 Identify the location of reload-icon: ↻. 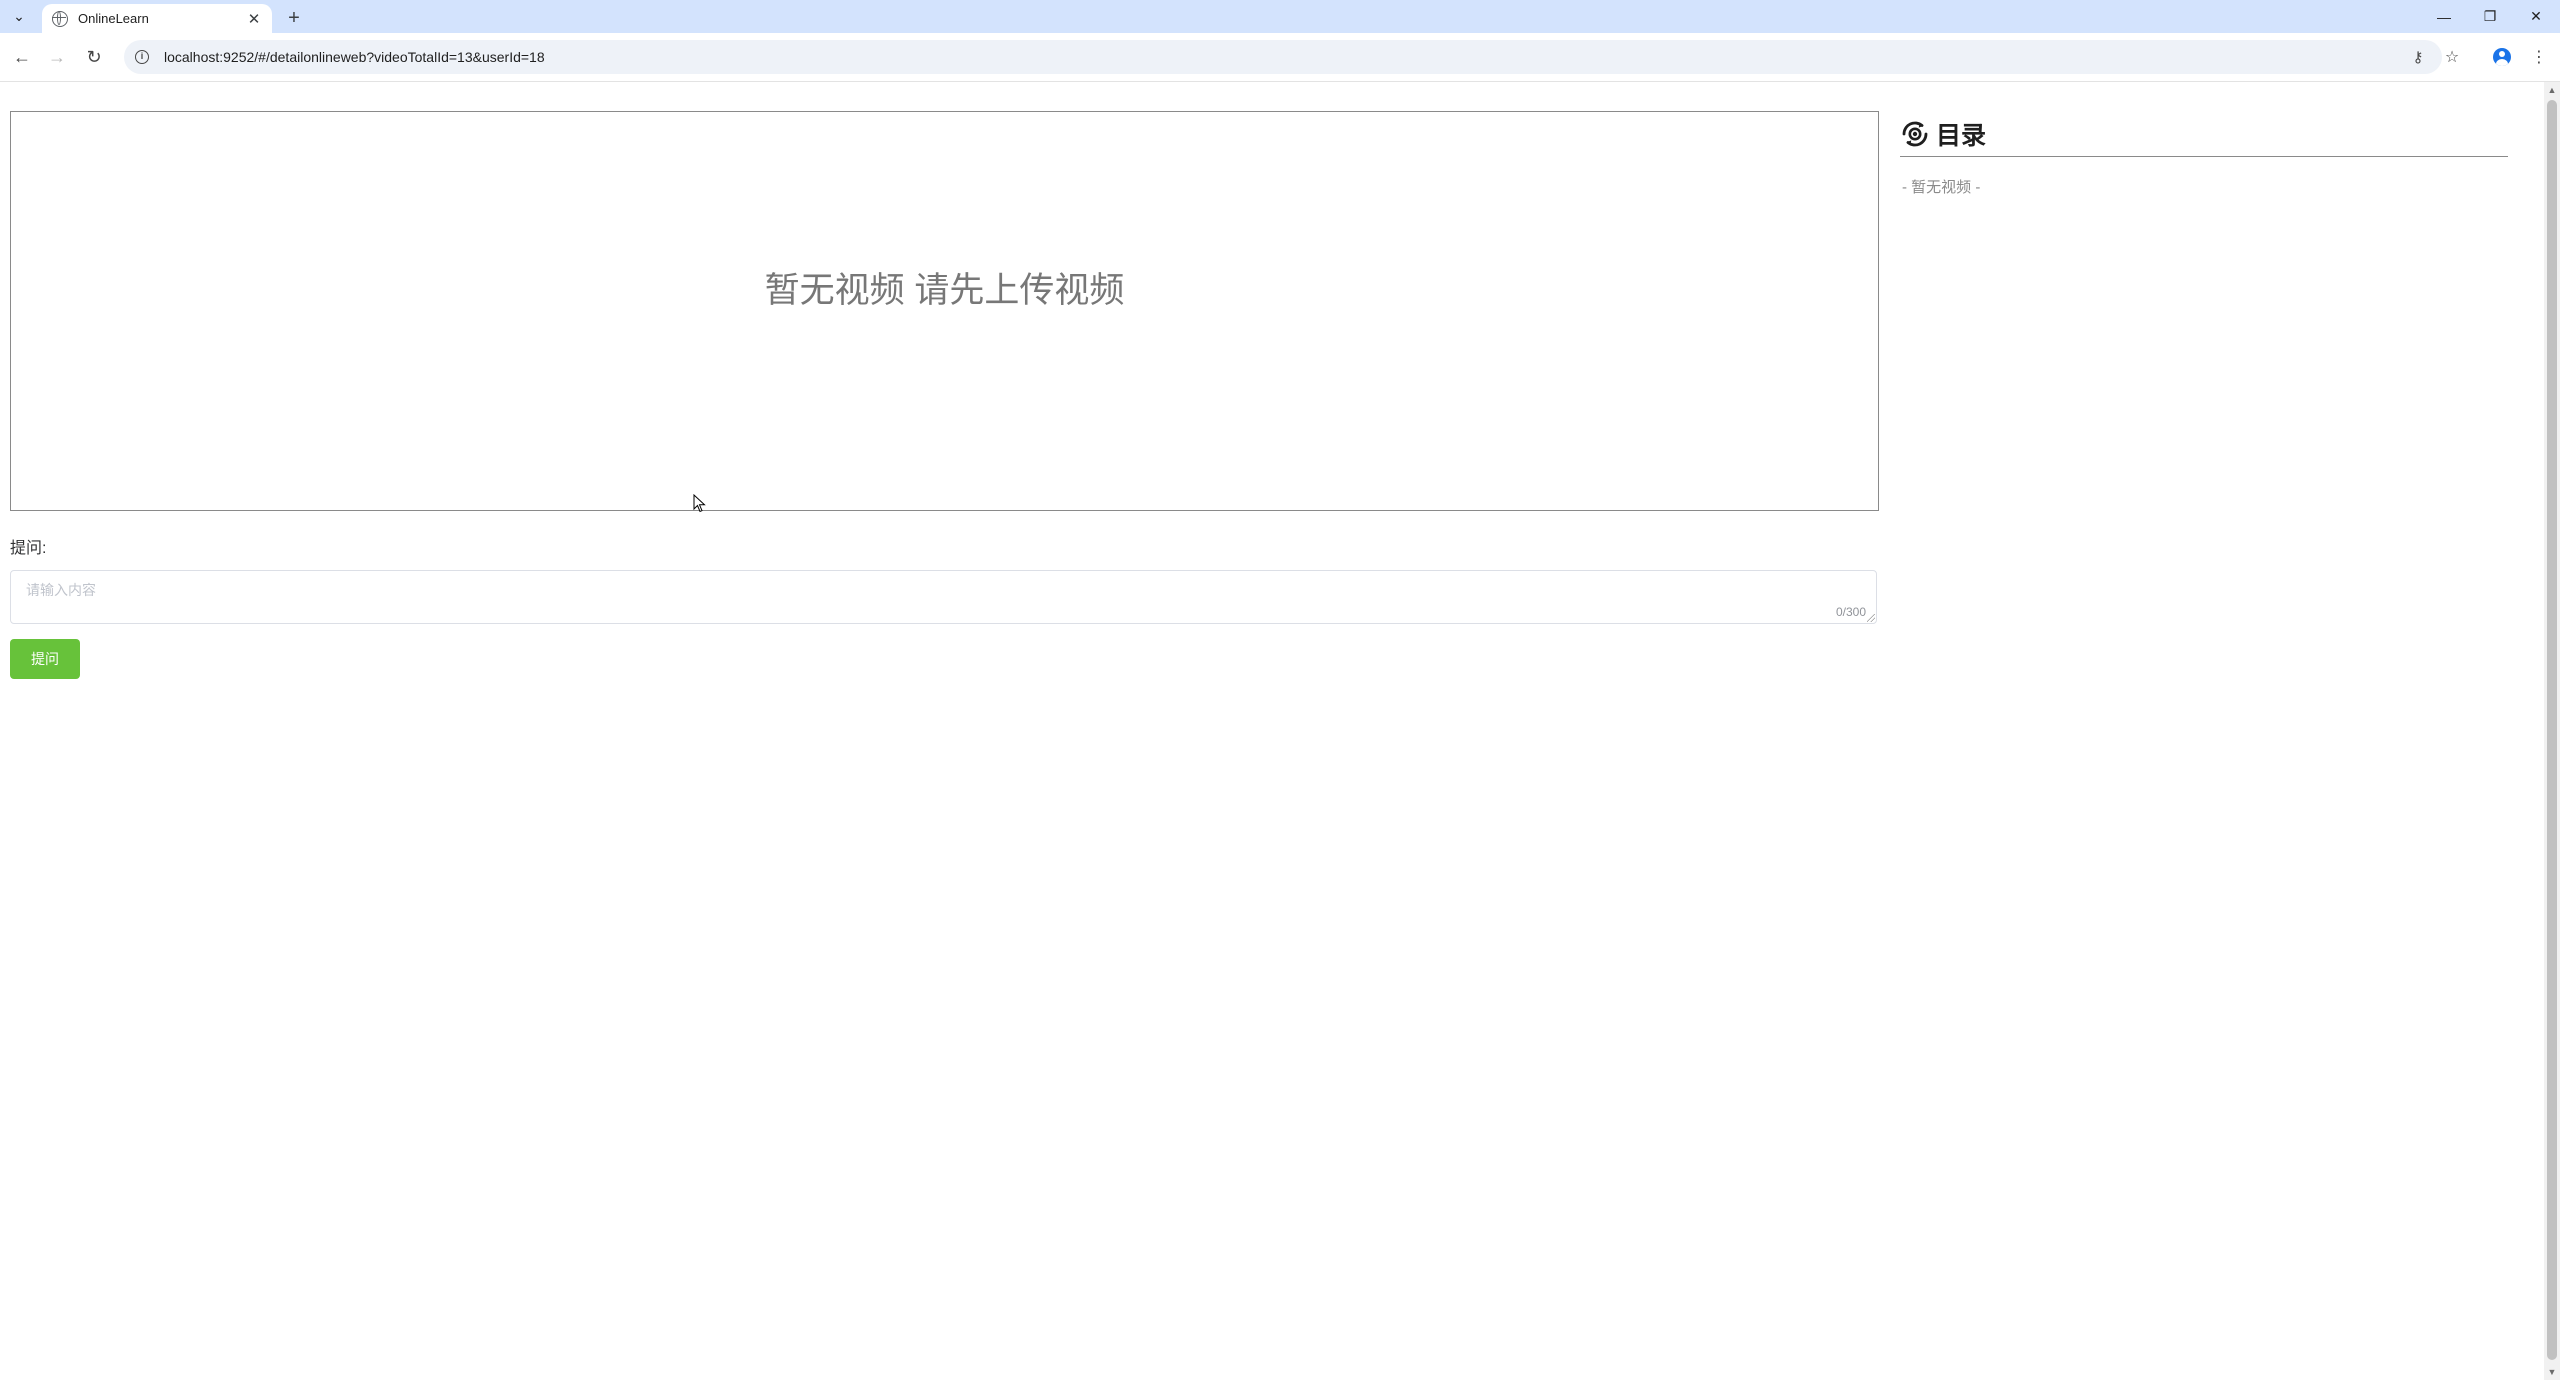
(94, 56).